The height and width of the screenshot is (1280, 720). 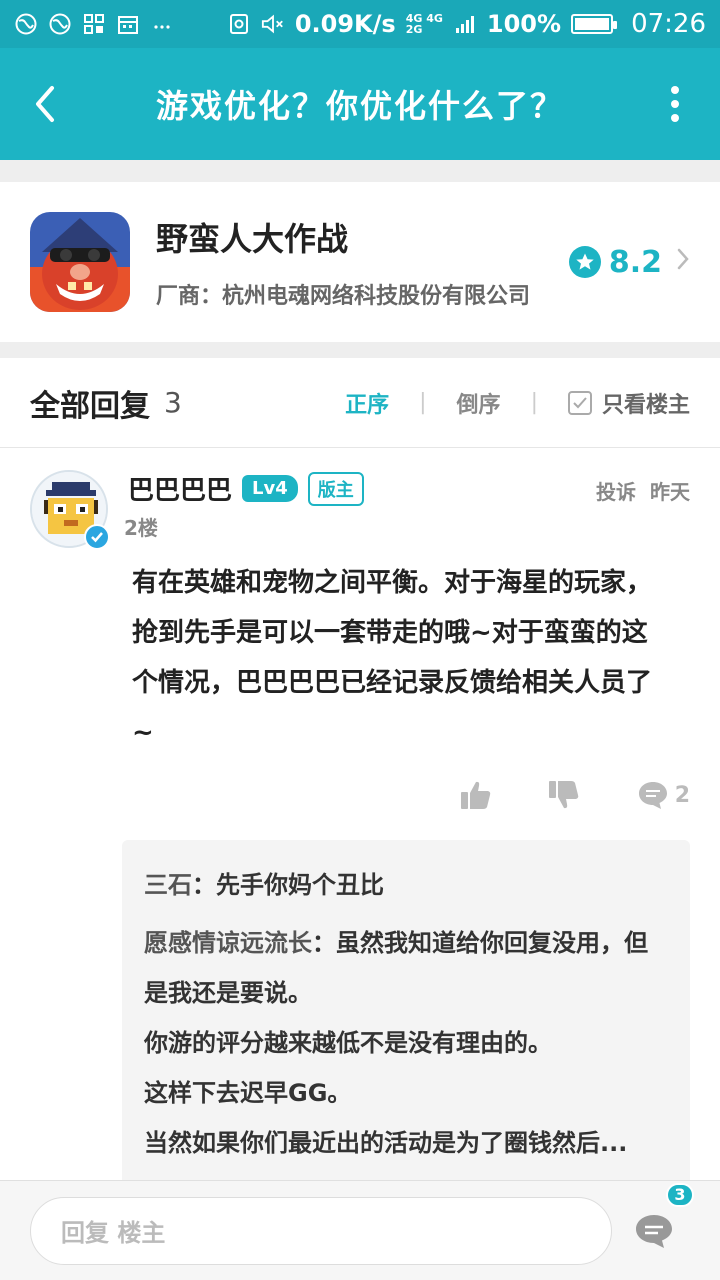 I want to click on game-score: 8.2, so click(x=629, y=262).